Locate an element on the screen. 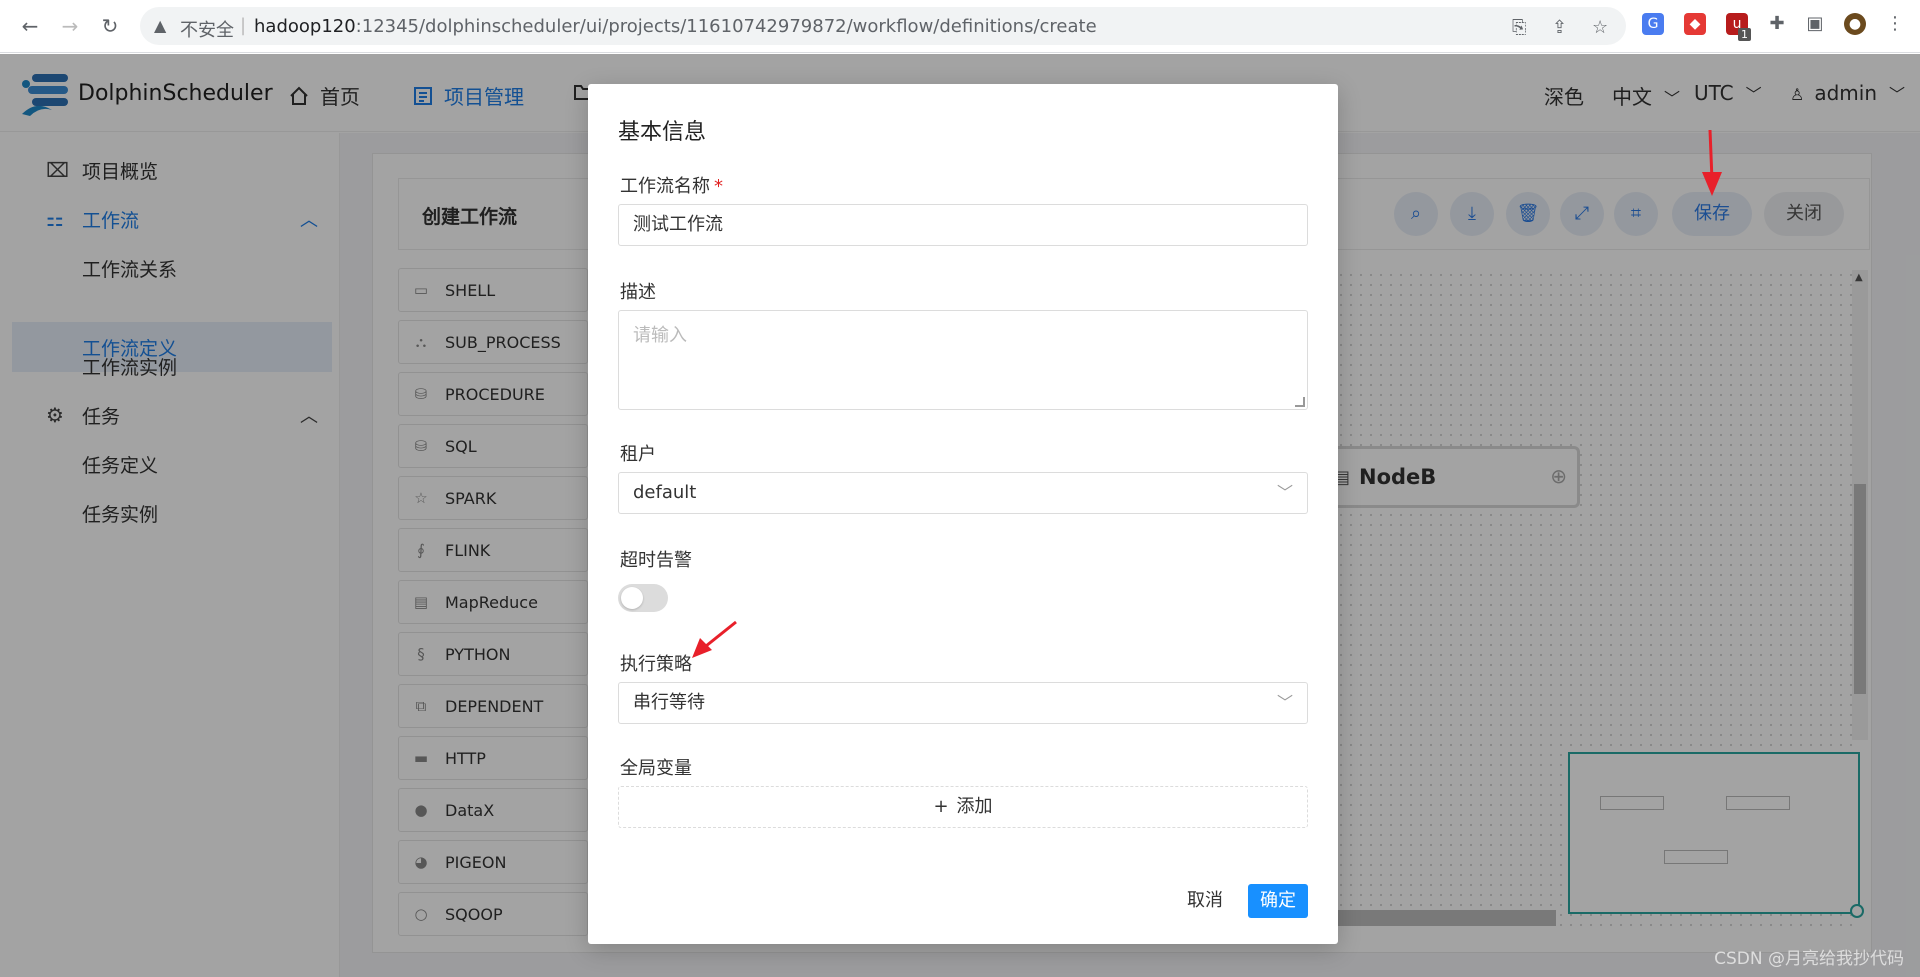 This screenshot has width=1920, height=977. label-text: 工作流名称 is located at coordinates (665, 186).